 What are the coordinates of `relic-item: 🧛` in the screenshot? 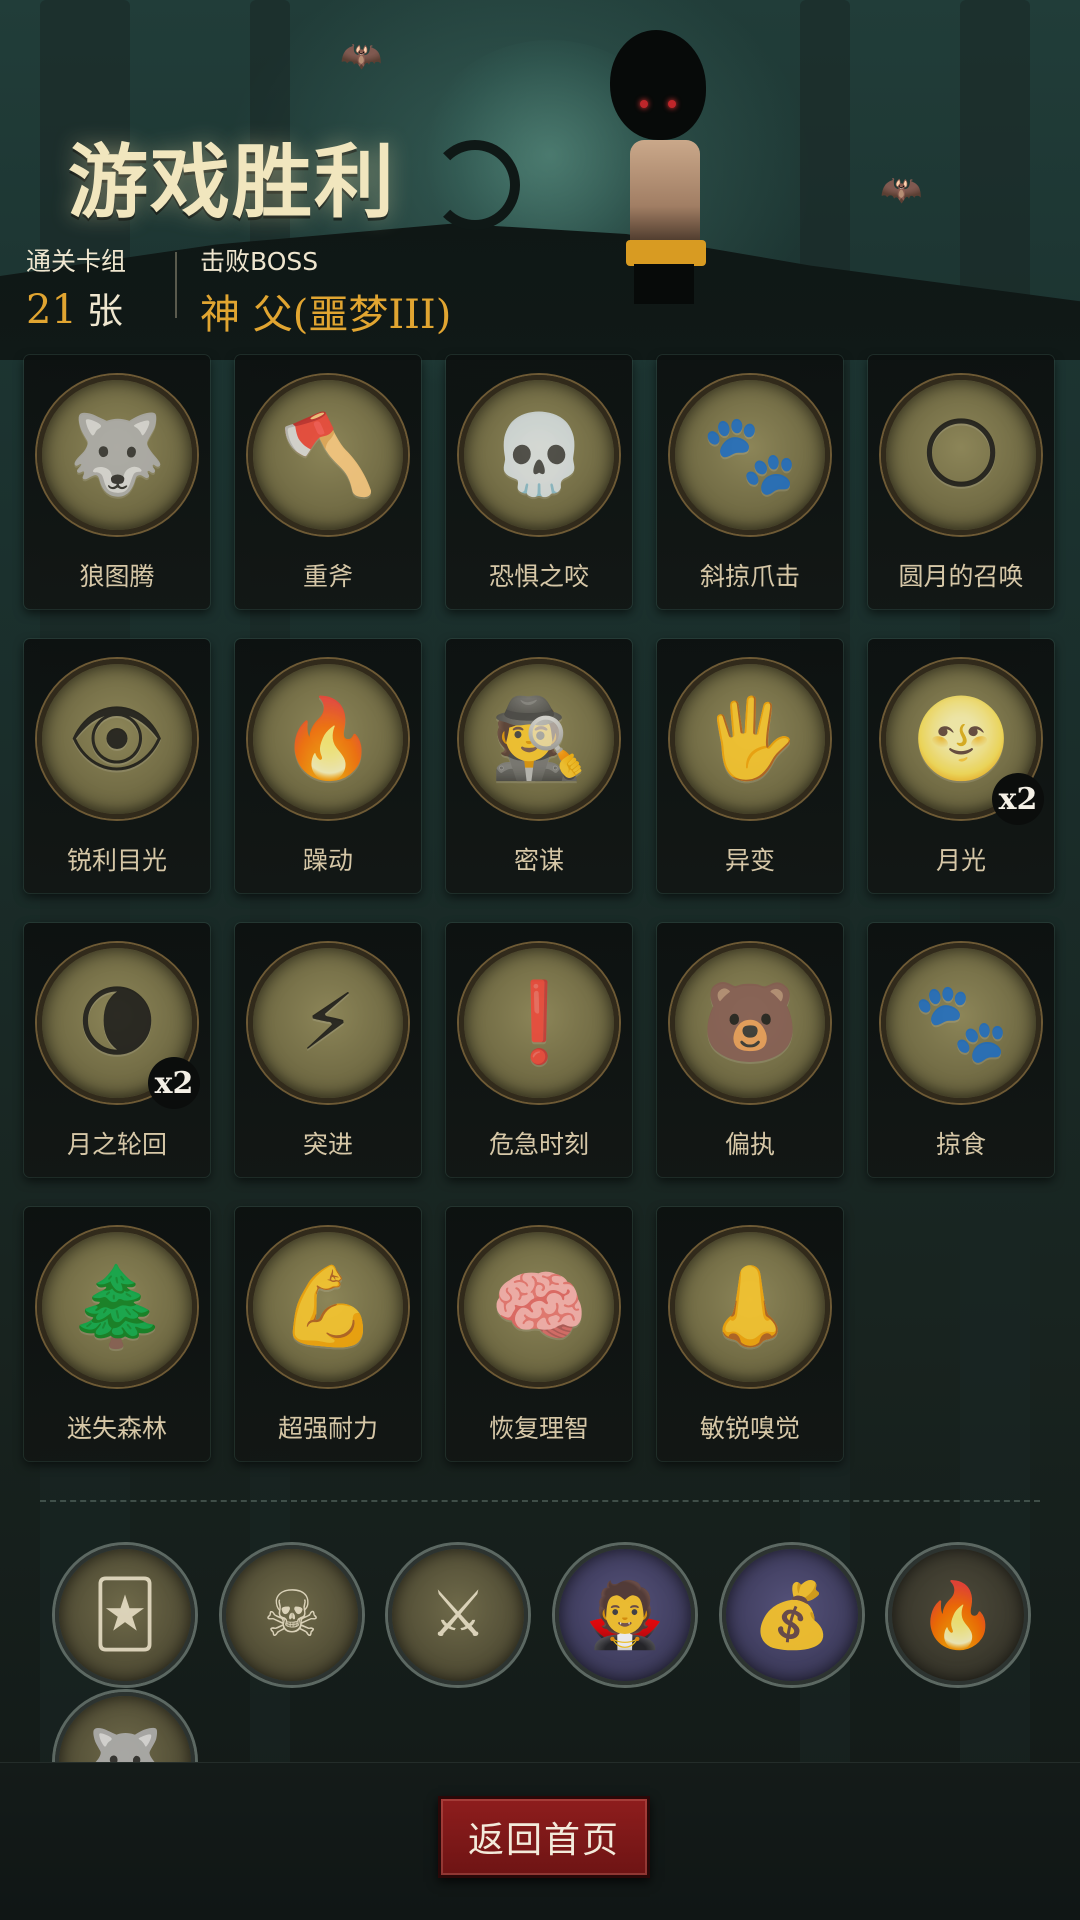 It's located at (625, 1615).